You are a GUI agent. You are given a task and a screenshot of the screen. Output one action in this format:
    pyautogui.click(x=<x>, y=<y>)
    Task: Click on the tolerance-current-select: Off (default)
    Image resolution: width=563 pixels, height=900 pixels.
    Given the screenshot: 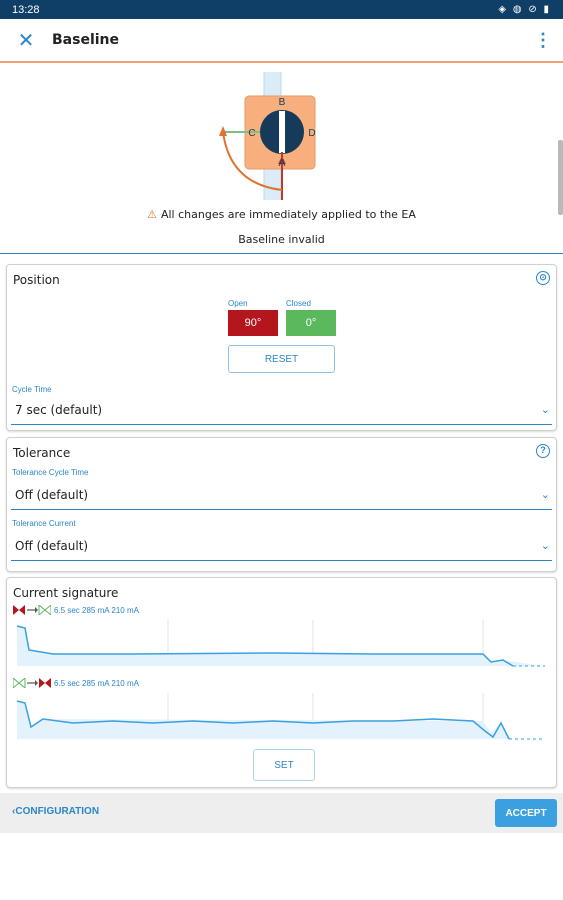 What is the action you would take?
    pyautogui.click(x=51, y=546)
    